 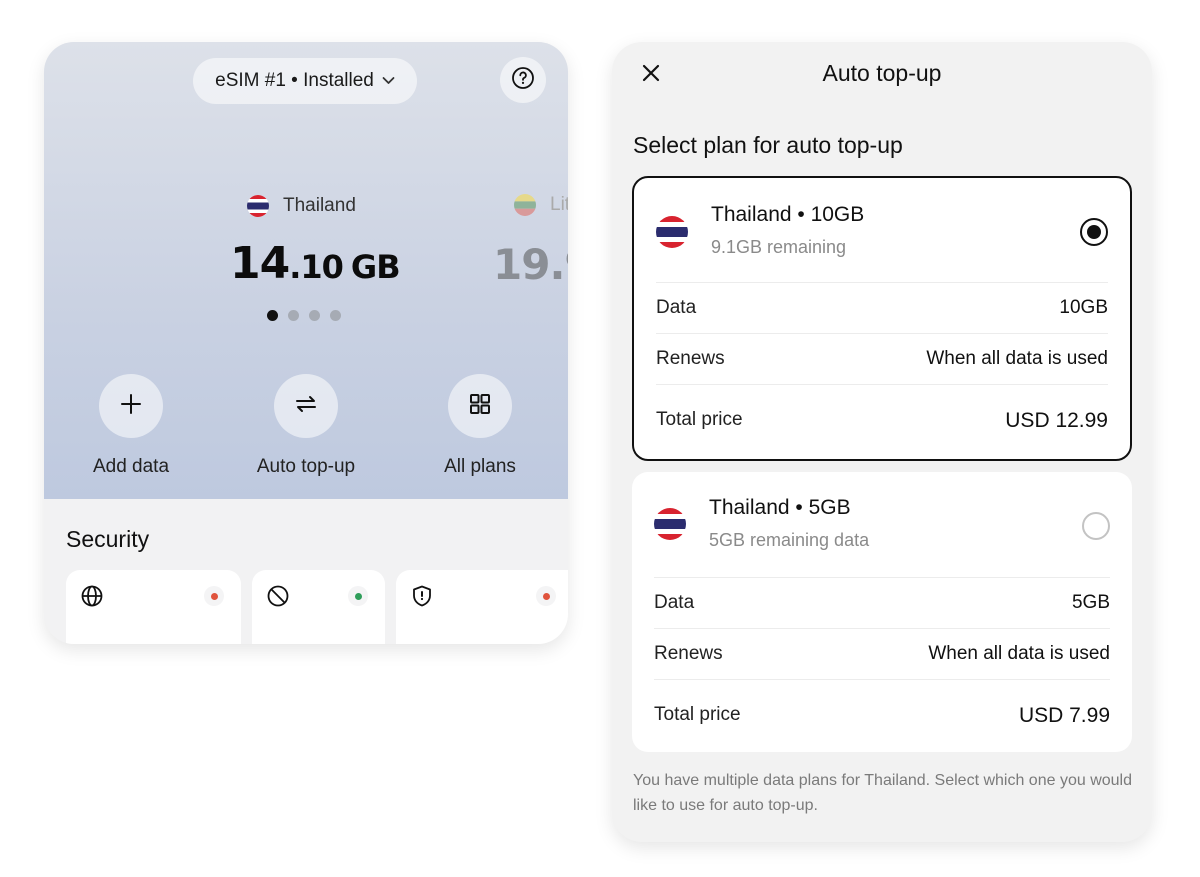 I want to click on add-data-icon-wrap, so click(x=131, y=406).